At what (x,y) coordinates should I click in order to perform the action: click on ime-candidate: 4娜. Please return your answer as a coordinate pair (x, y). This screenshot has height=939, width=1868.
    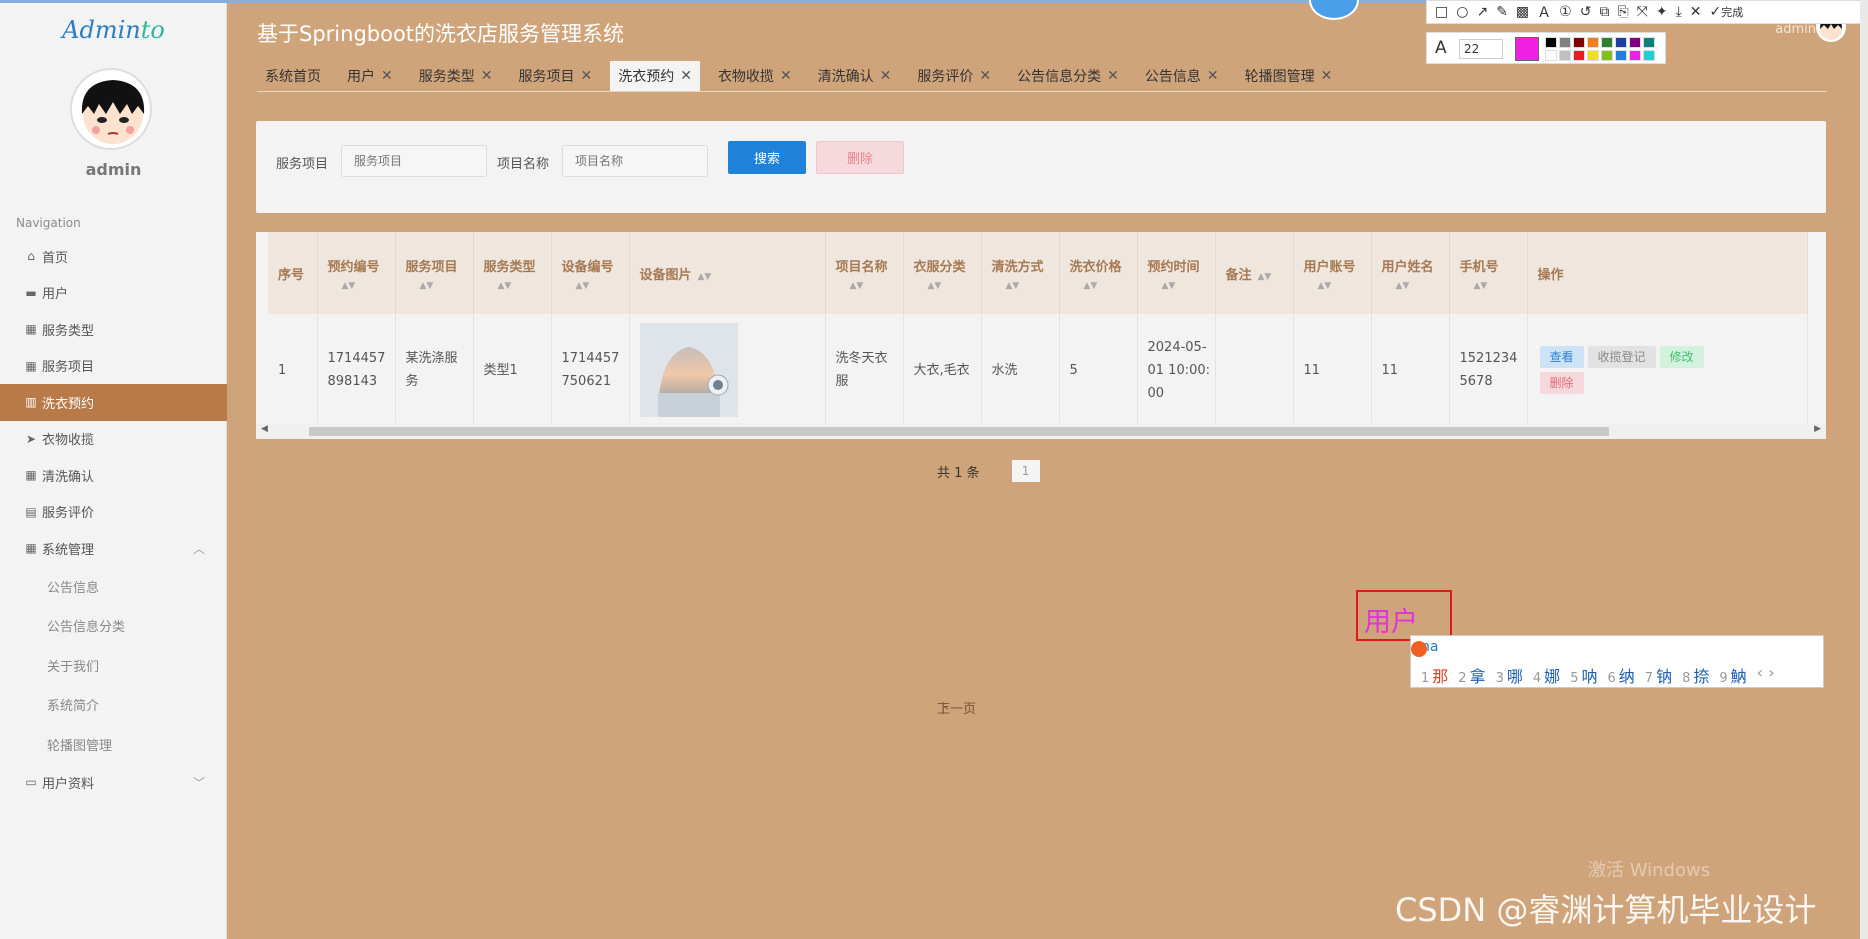
    Looking at the image, I should click on (1546, 675).